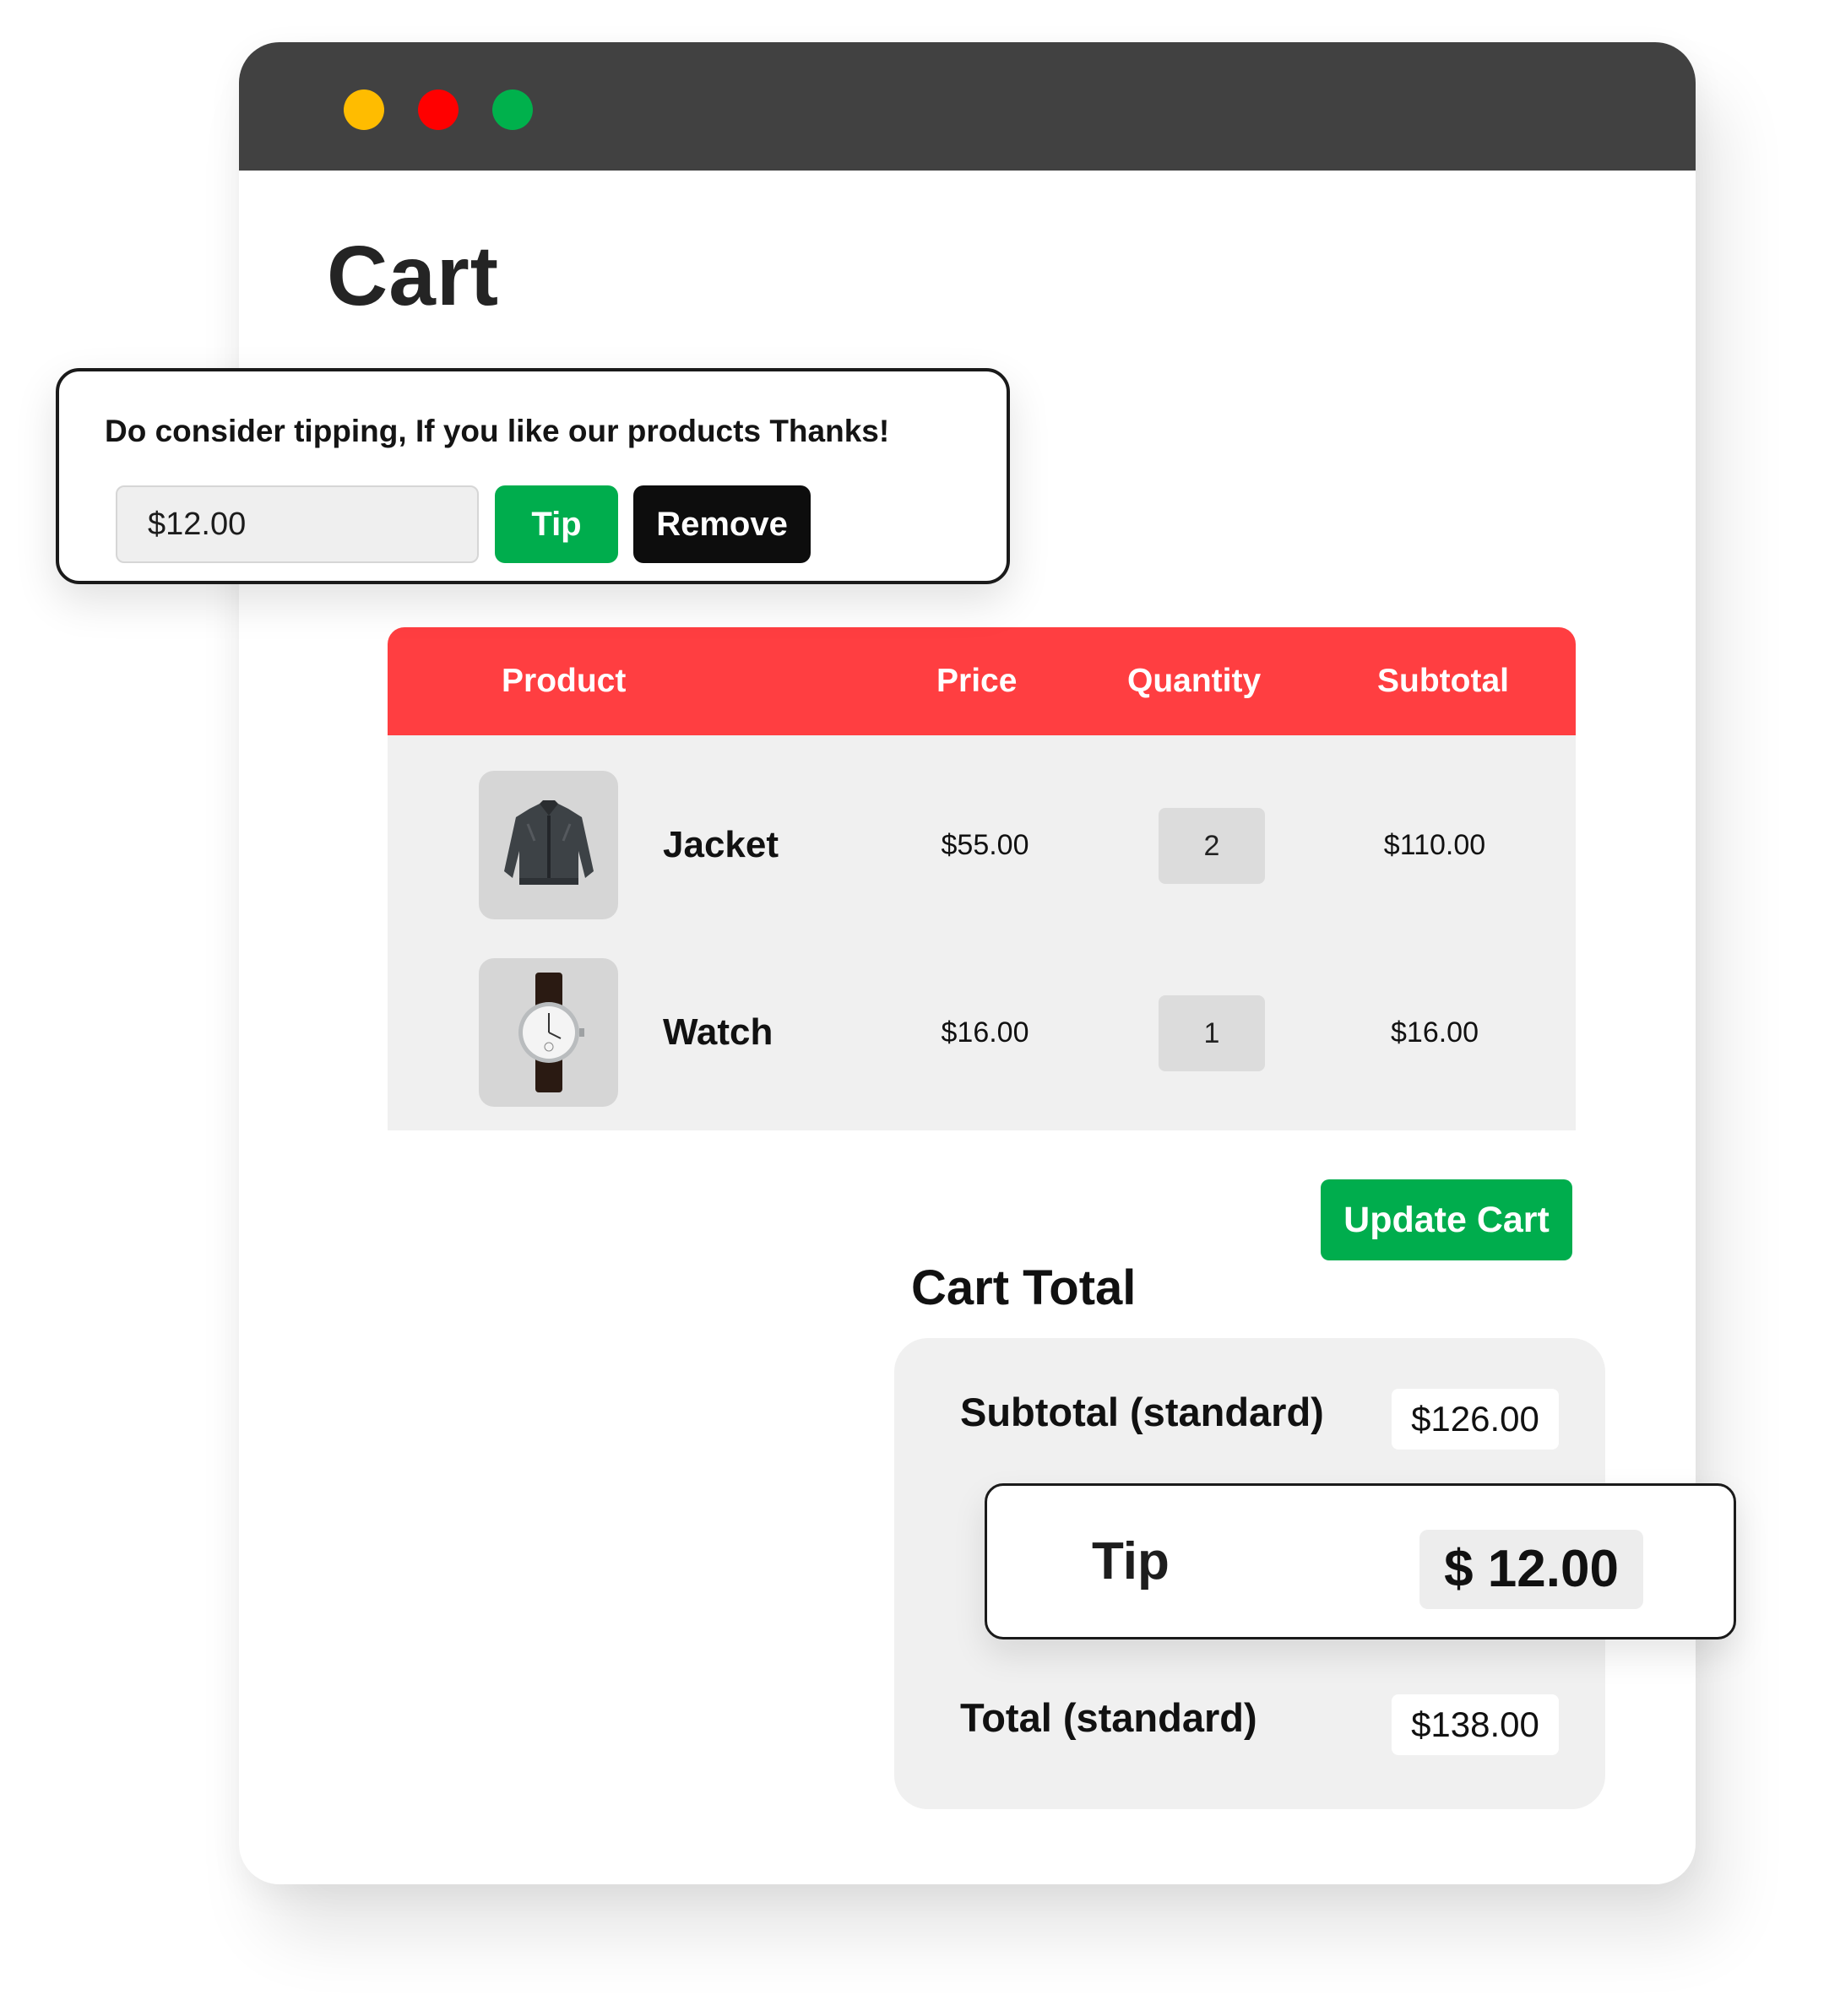  What do you see at coordinates (1475, 1724) in the screenshot?
I see `total-value: $138.00` at bounding box center [1475, 1724].